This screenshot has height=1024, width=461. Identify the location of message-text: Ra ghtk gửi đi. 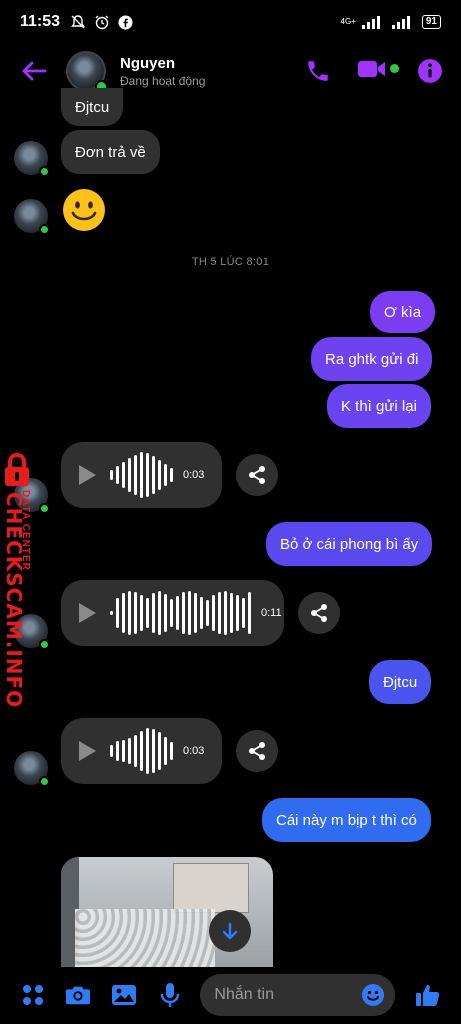
(372, 359).